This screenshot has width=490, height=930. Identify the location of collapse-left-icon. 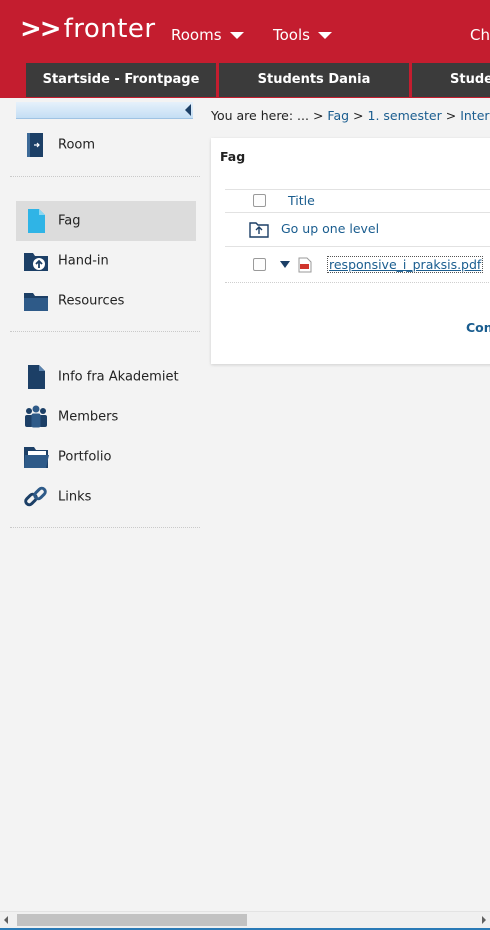
(188, 110).